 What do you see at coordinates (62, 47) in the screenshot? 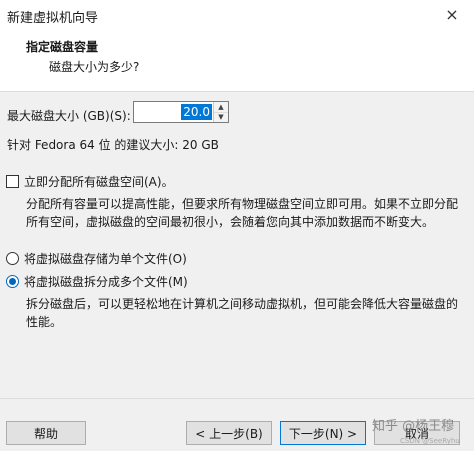
I see `page-title: 指定磁盘容量` at bounding box center [62, 47].